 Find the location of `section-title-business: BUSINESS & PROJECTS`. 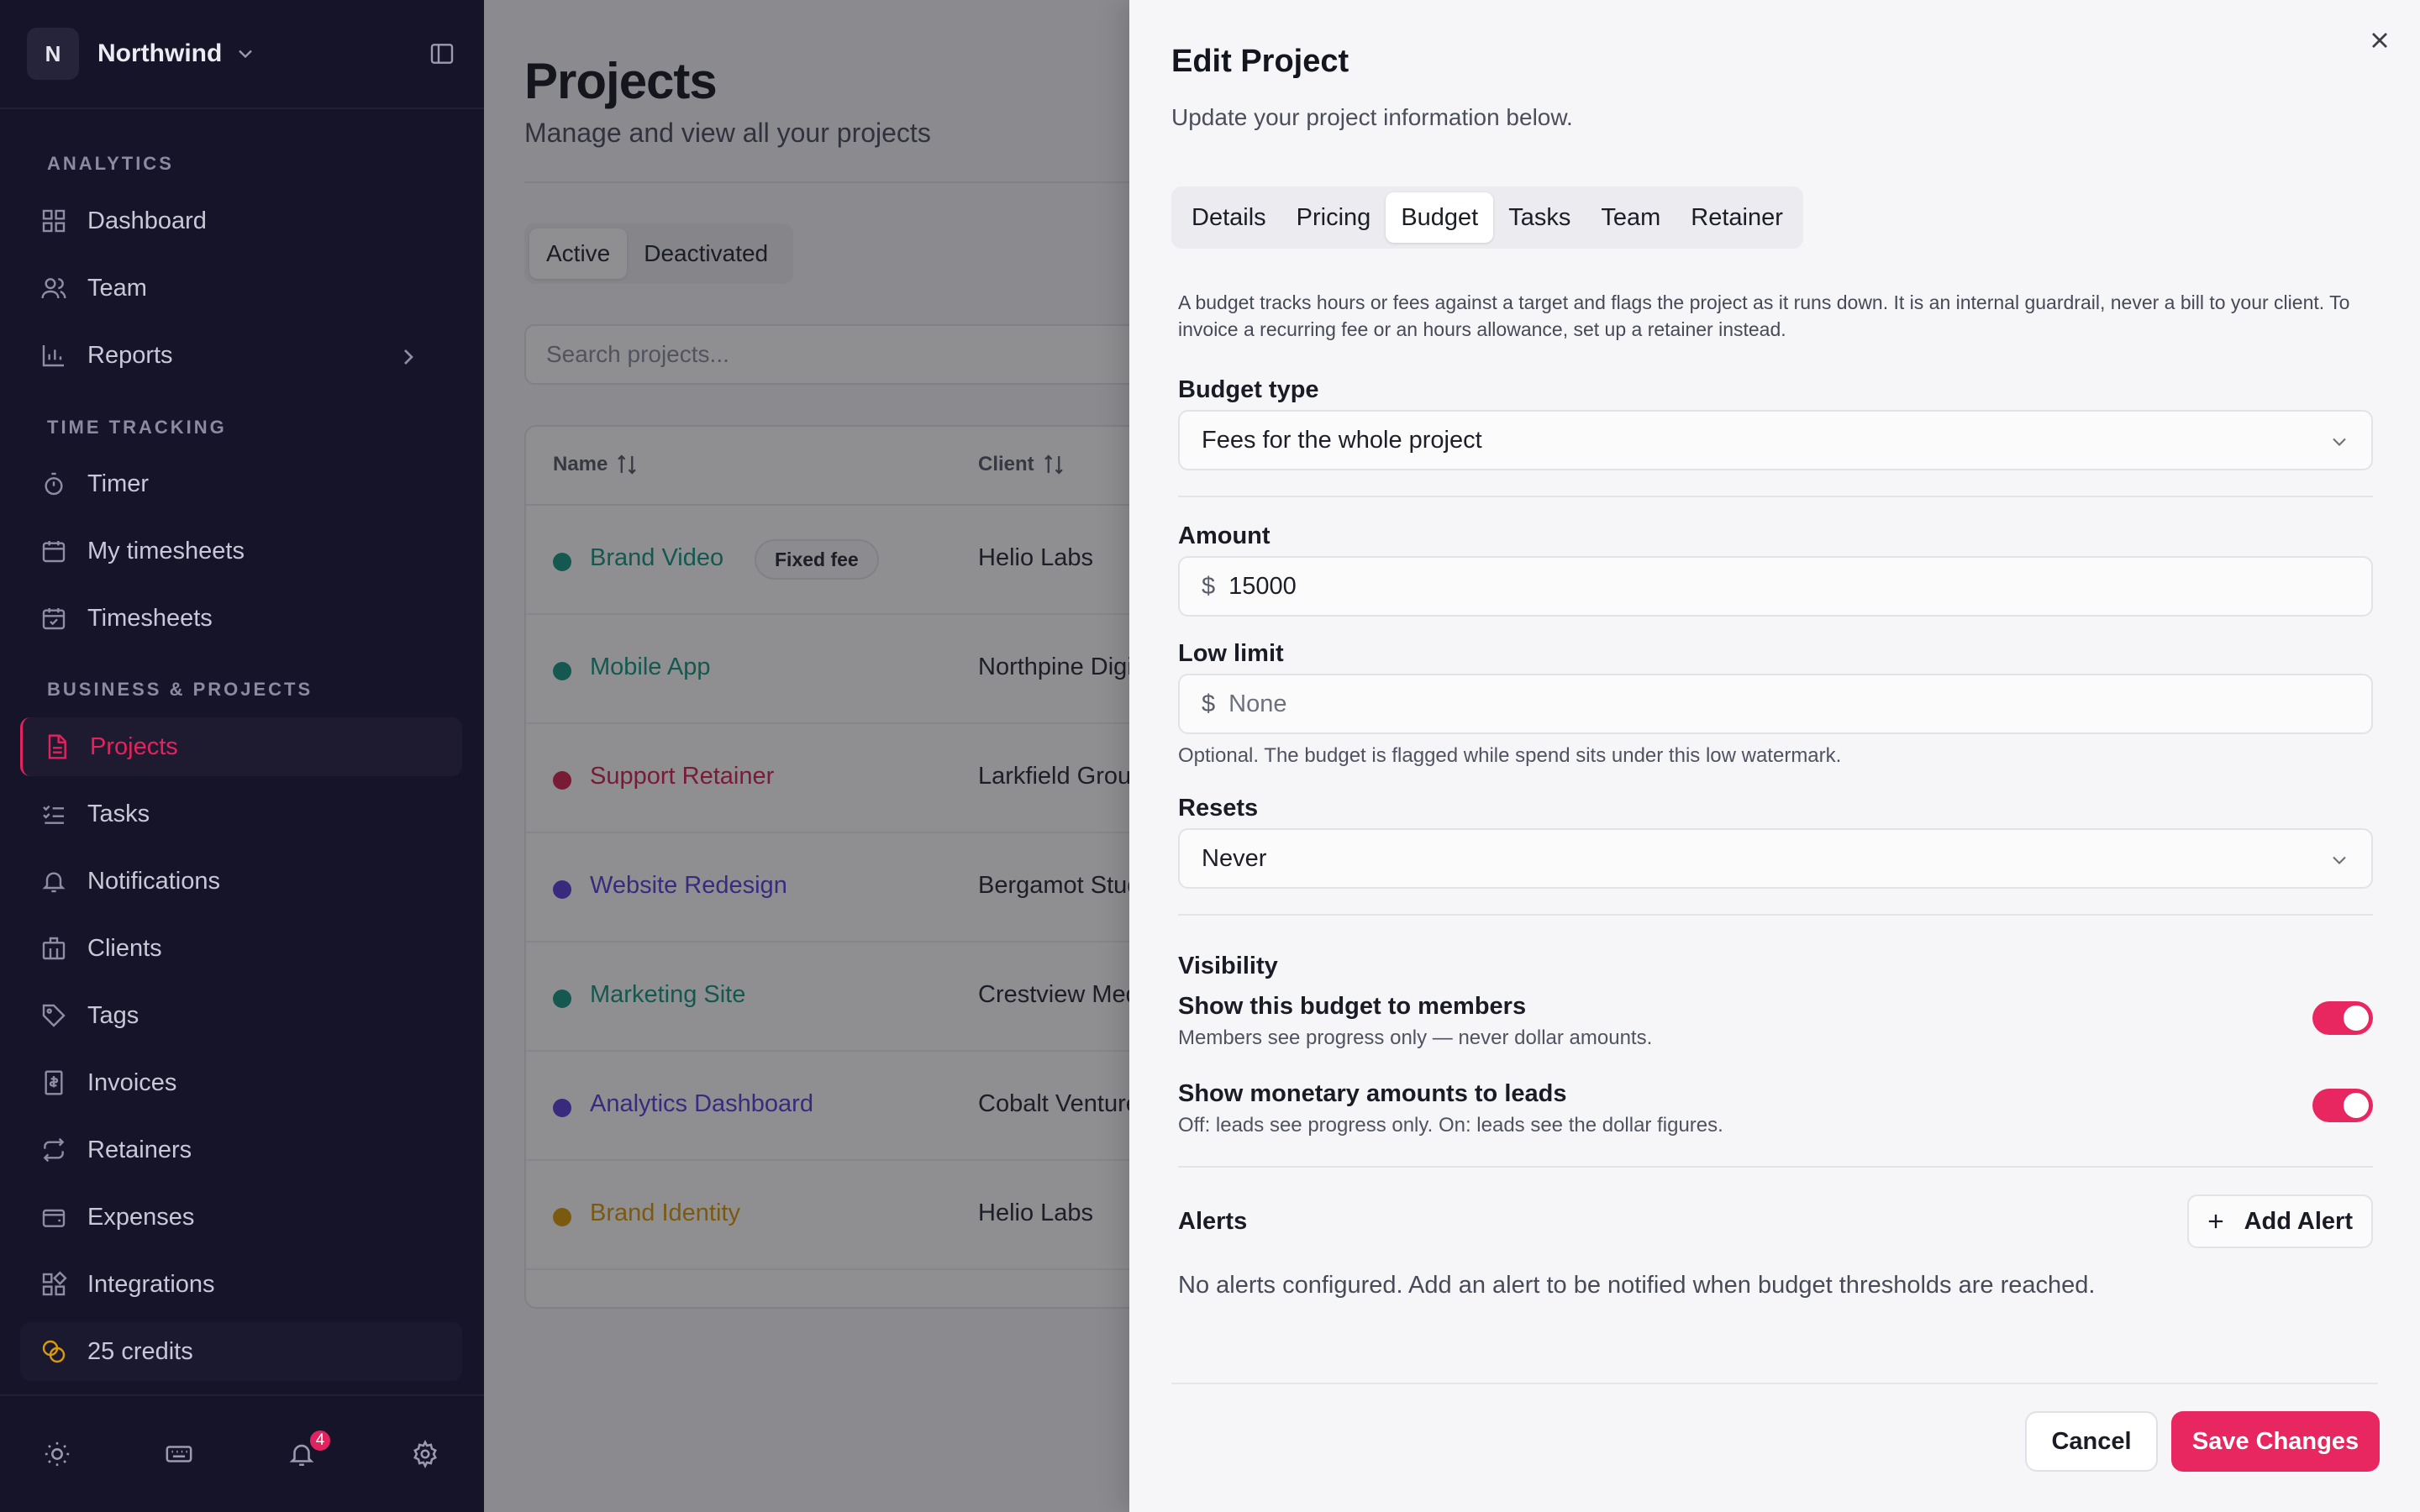

section-title-business: BUSINESS & PROJECTS is located at coordinates (180, 689).